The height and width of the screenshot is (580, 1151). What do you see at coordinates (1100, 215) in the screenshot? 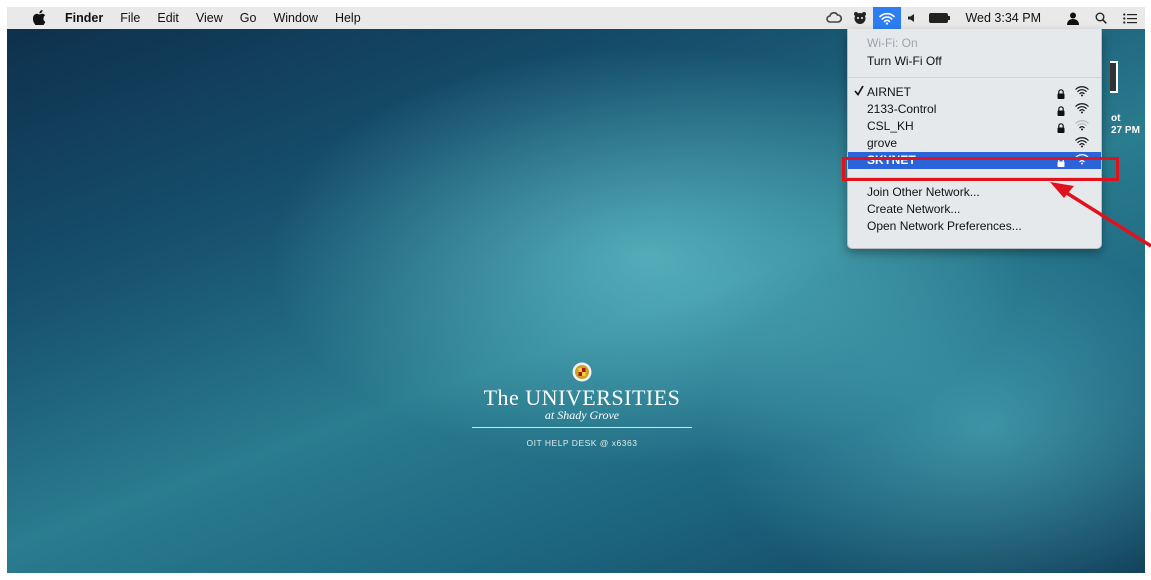
I see `annotation-arrow` at bounding box center [1100, 215].